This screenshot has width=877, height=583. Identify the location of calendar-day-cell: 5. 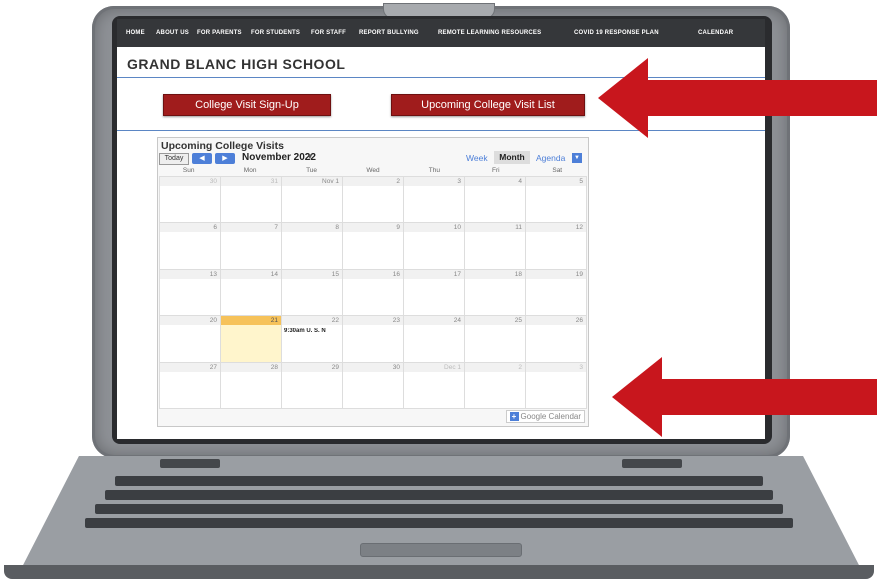
(556, 200).